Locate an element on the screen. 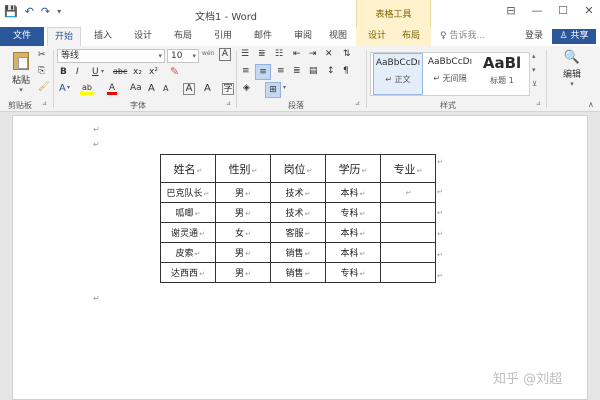 This screenshot has width=600, height=400. decrease-indent-icon: ⇤ is located at coordinates (297, 54).